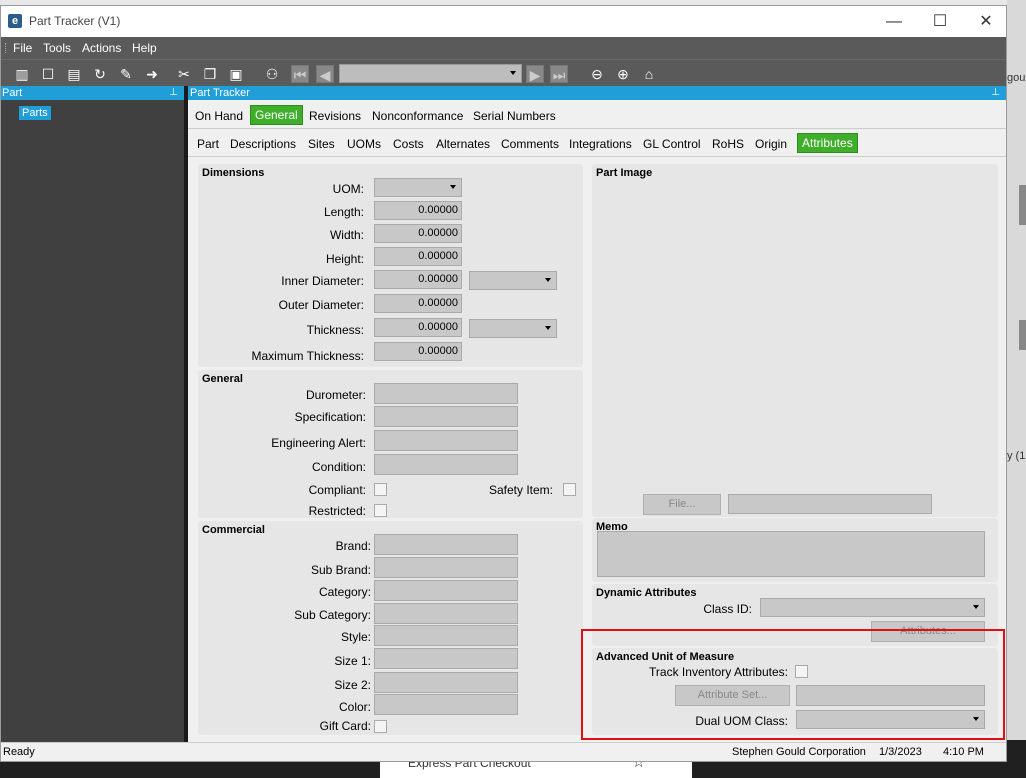 The width and height of the screenshot is (1026, 778). What do you see at coordinates (446, 440) in the screenshot?
I see `engineering-alert-field` at bounding box center [446, 440].